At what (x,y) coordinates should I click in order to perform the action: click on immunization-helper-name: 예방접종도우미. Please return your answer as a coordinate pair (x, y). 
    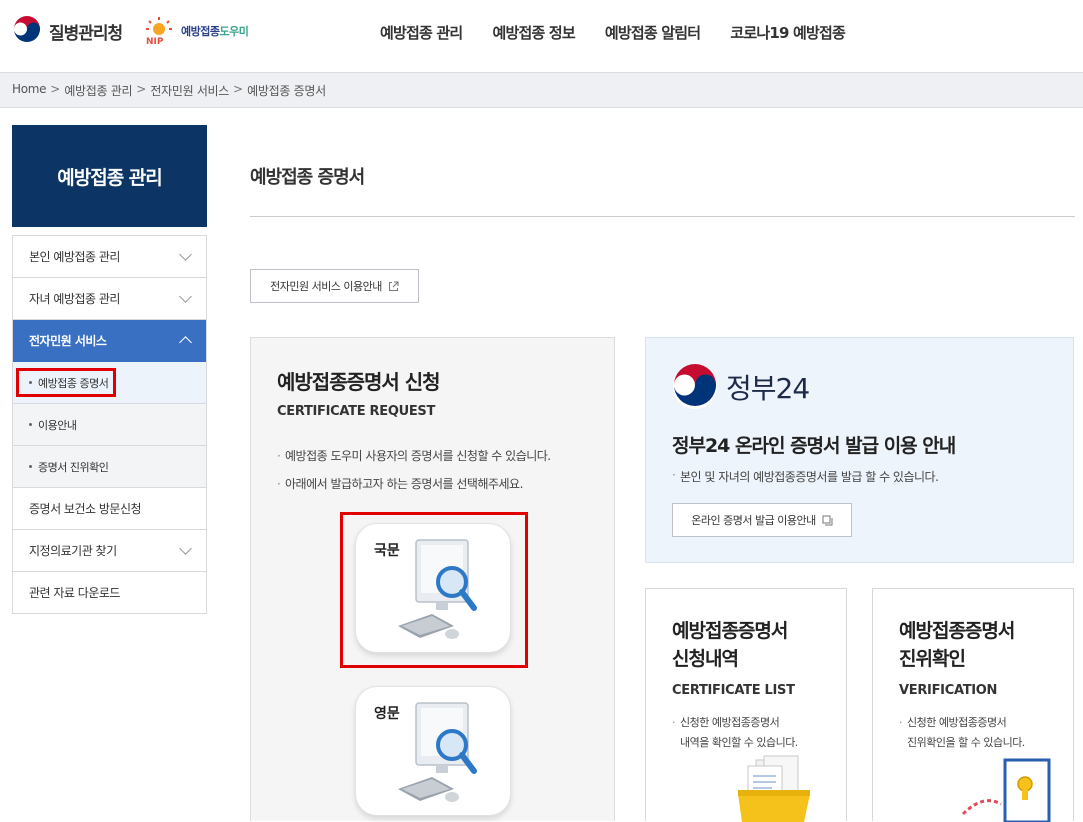
    Looking at the image, I should click on (215, 31).